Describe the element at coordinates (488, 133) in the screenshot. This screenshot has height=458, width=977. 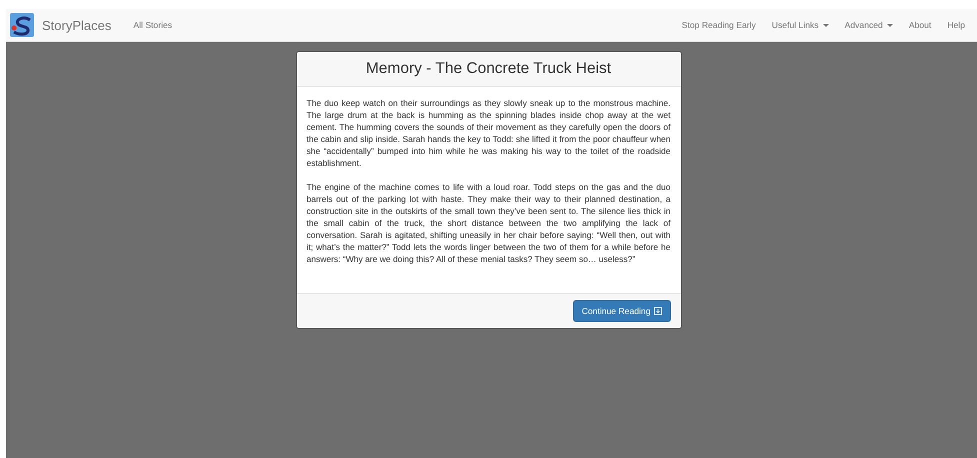
I see `story-paragraph: The duo keep watch on their surroundings as they slowly sneak up to the monstrous machine. The large drum at the back is humming as the spinning blades inside chop away at the wet cement. The humming covers the sounds of their movement as they carefully open the doors of the cabin and slip inside. Sarah hands the key to Todd: she lifted it from the poor chauffeur when she “accidentally” bumped into him while he was making his way to the toilet of the roadside establishment.` at that location.